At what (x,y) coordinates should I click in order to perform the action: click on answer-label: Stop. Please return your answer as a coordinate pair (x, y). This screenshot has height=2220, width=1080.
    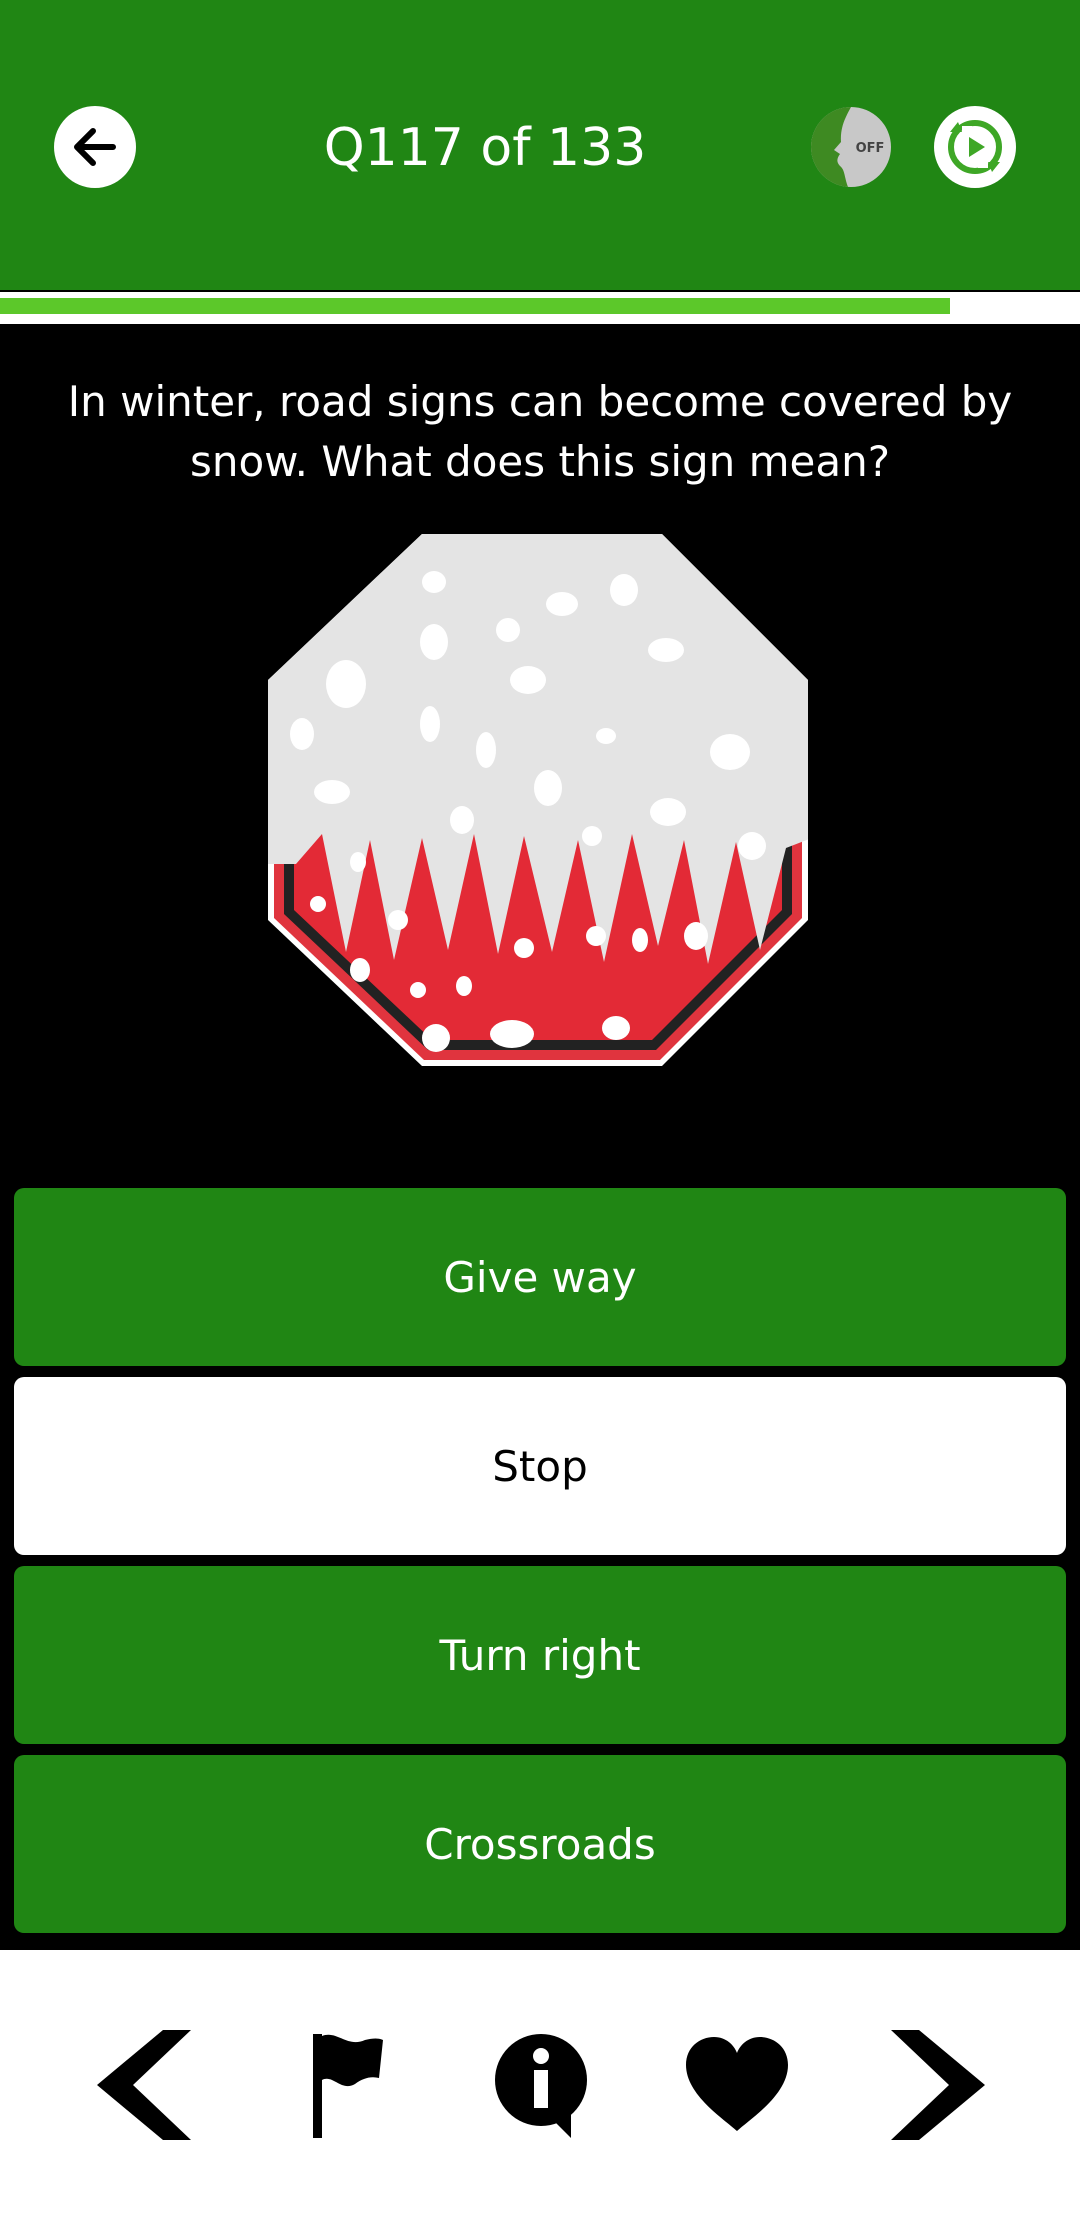
    Looking at the image, I should click on (540, 1466).